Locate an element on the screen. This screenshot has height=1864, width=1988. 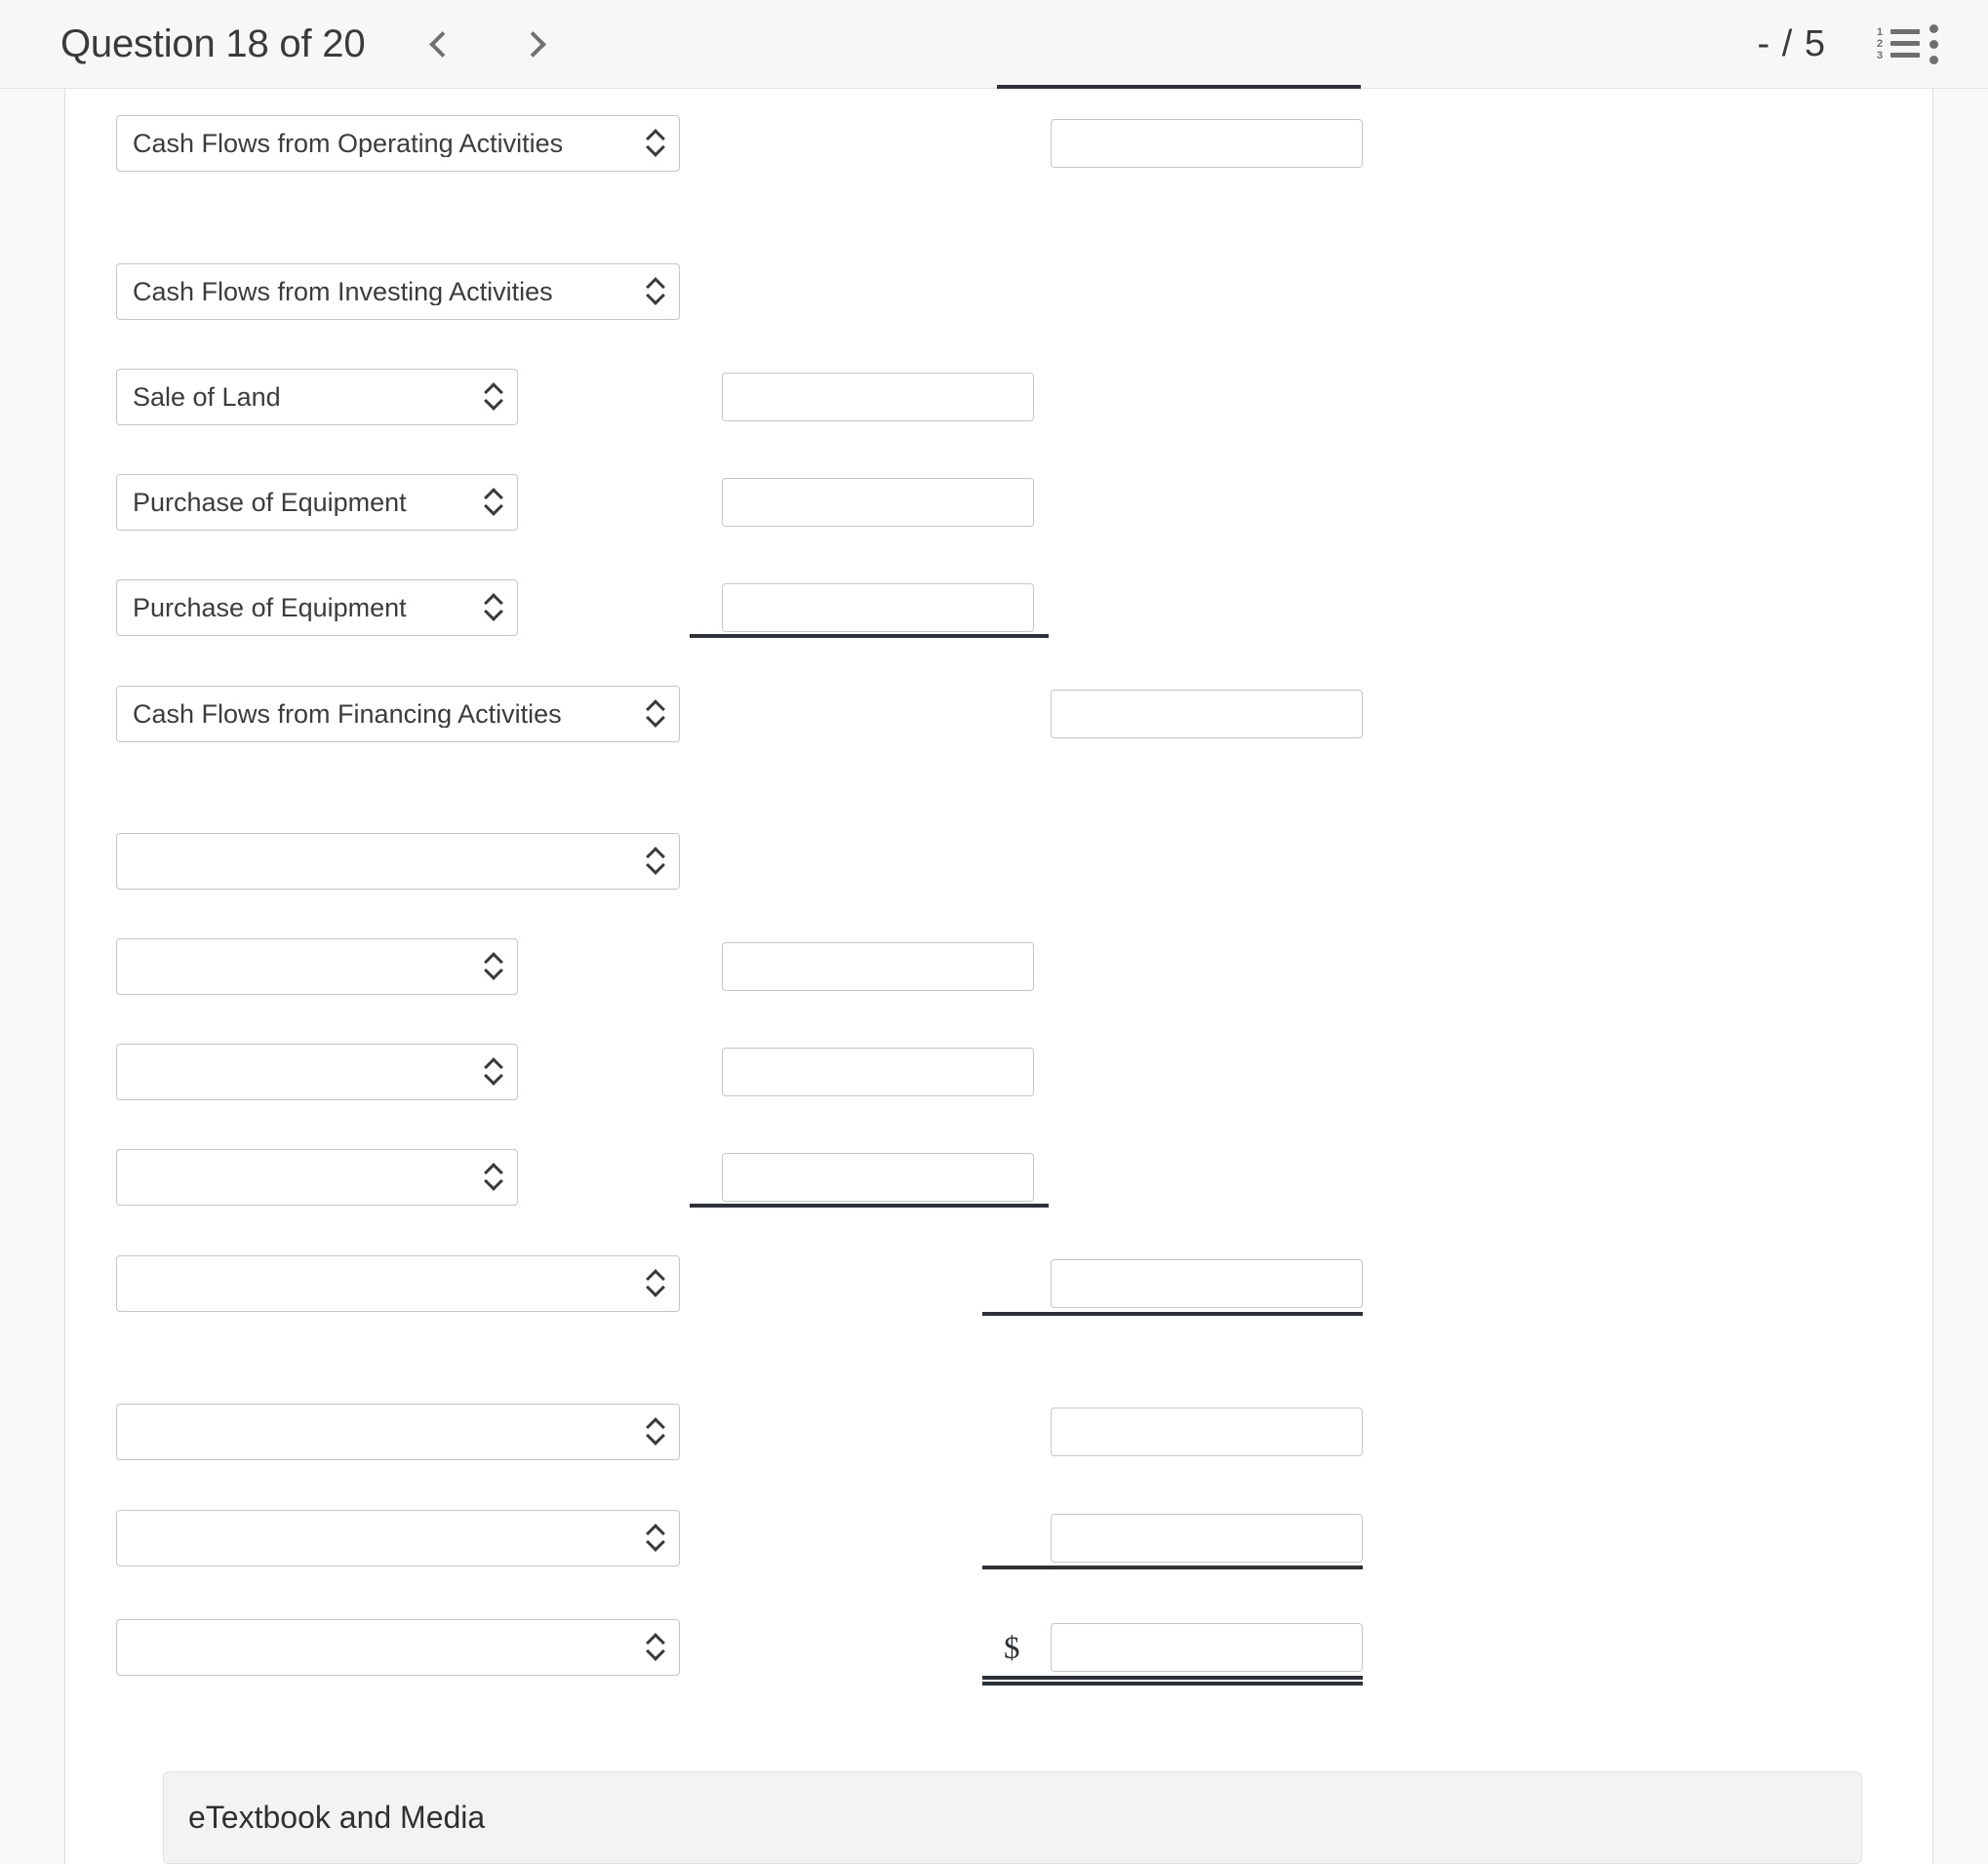
account-select-r10 is located at coordinates (317, 1177).